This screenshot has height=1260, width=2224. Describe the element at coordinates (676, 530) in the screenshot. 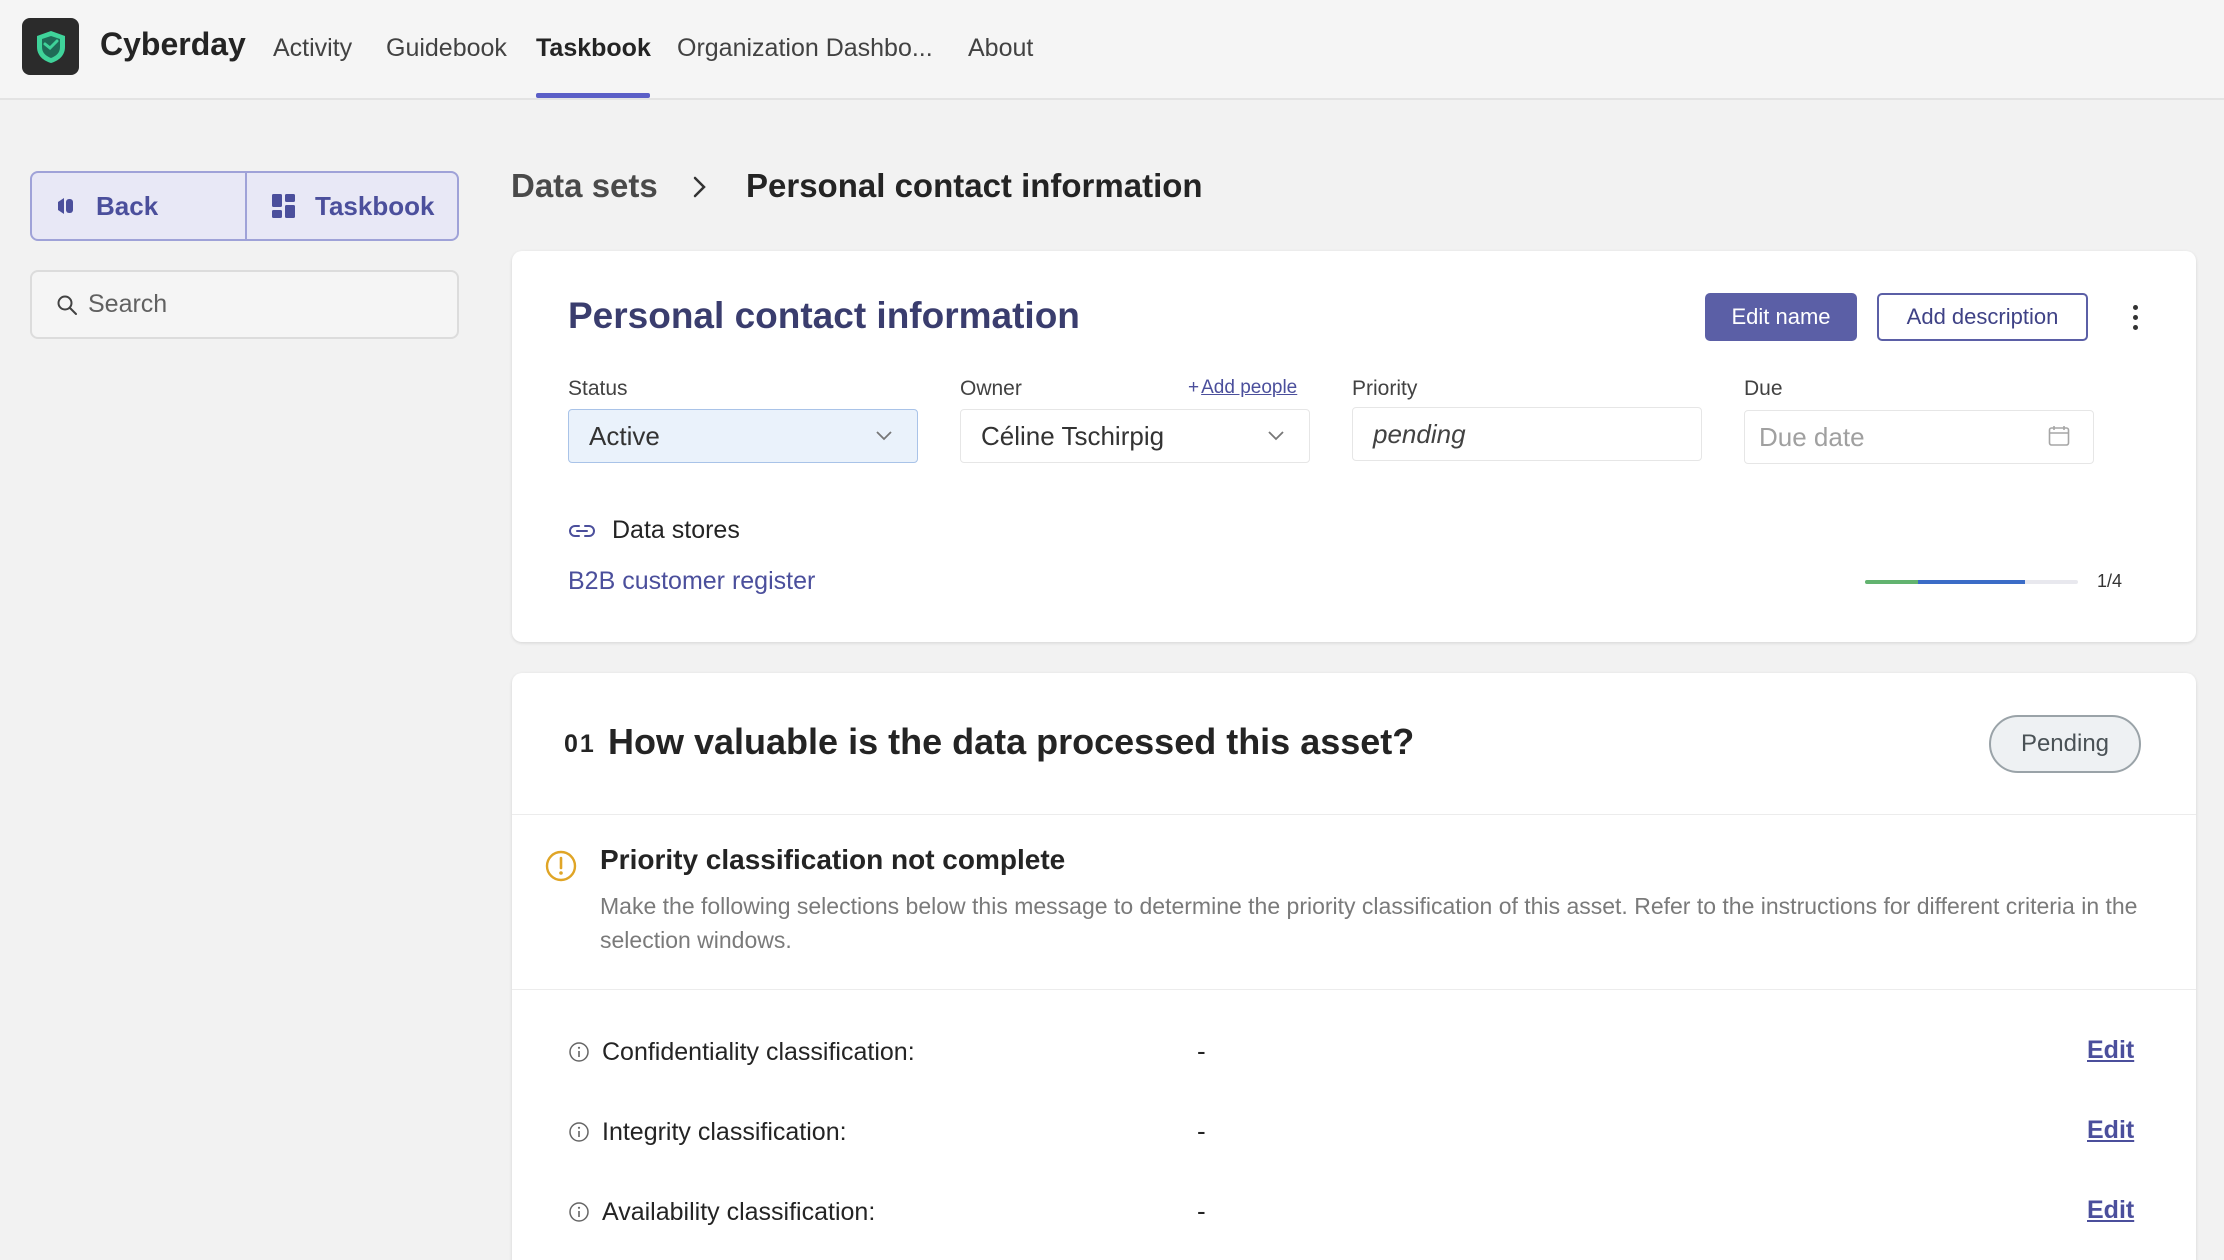

I see `data-stores-label: Data stores` at that location.